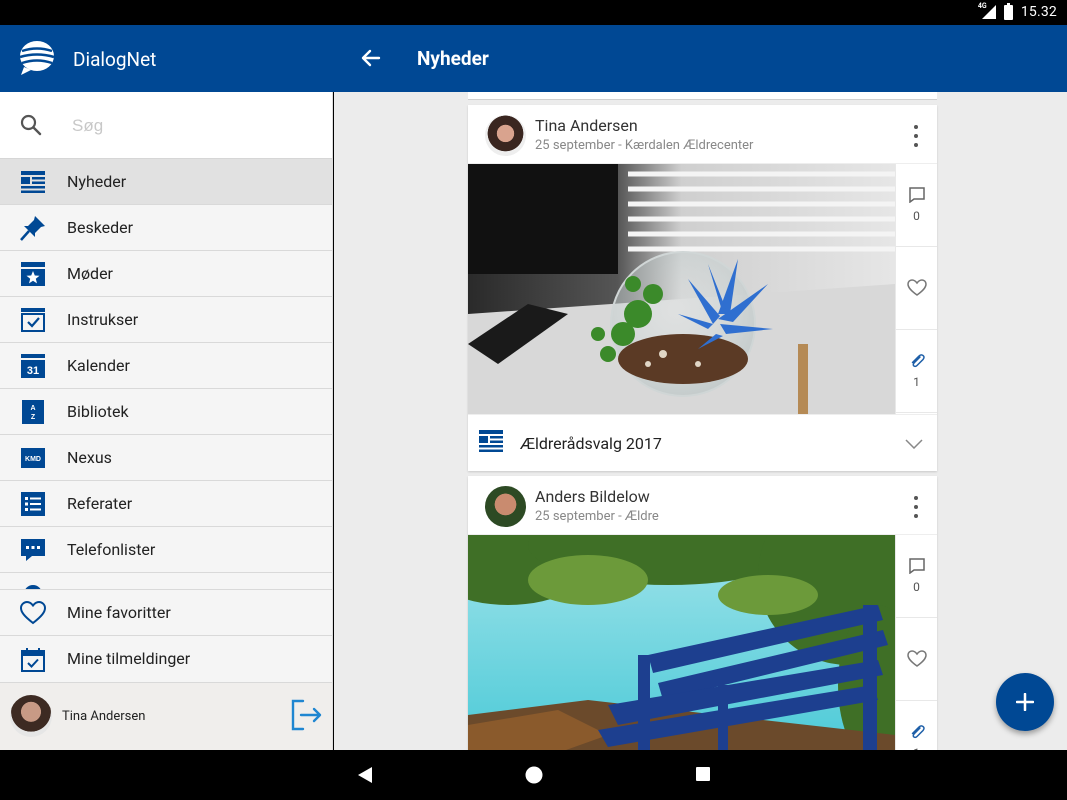  What do you see at coordinates (31, 125) in the screenshot?
I see `search-icon` at bounding box center [31, 125].